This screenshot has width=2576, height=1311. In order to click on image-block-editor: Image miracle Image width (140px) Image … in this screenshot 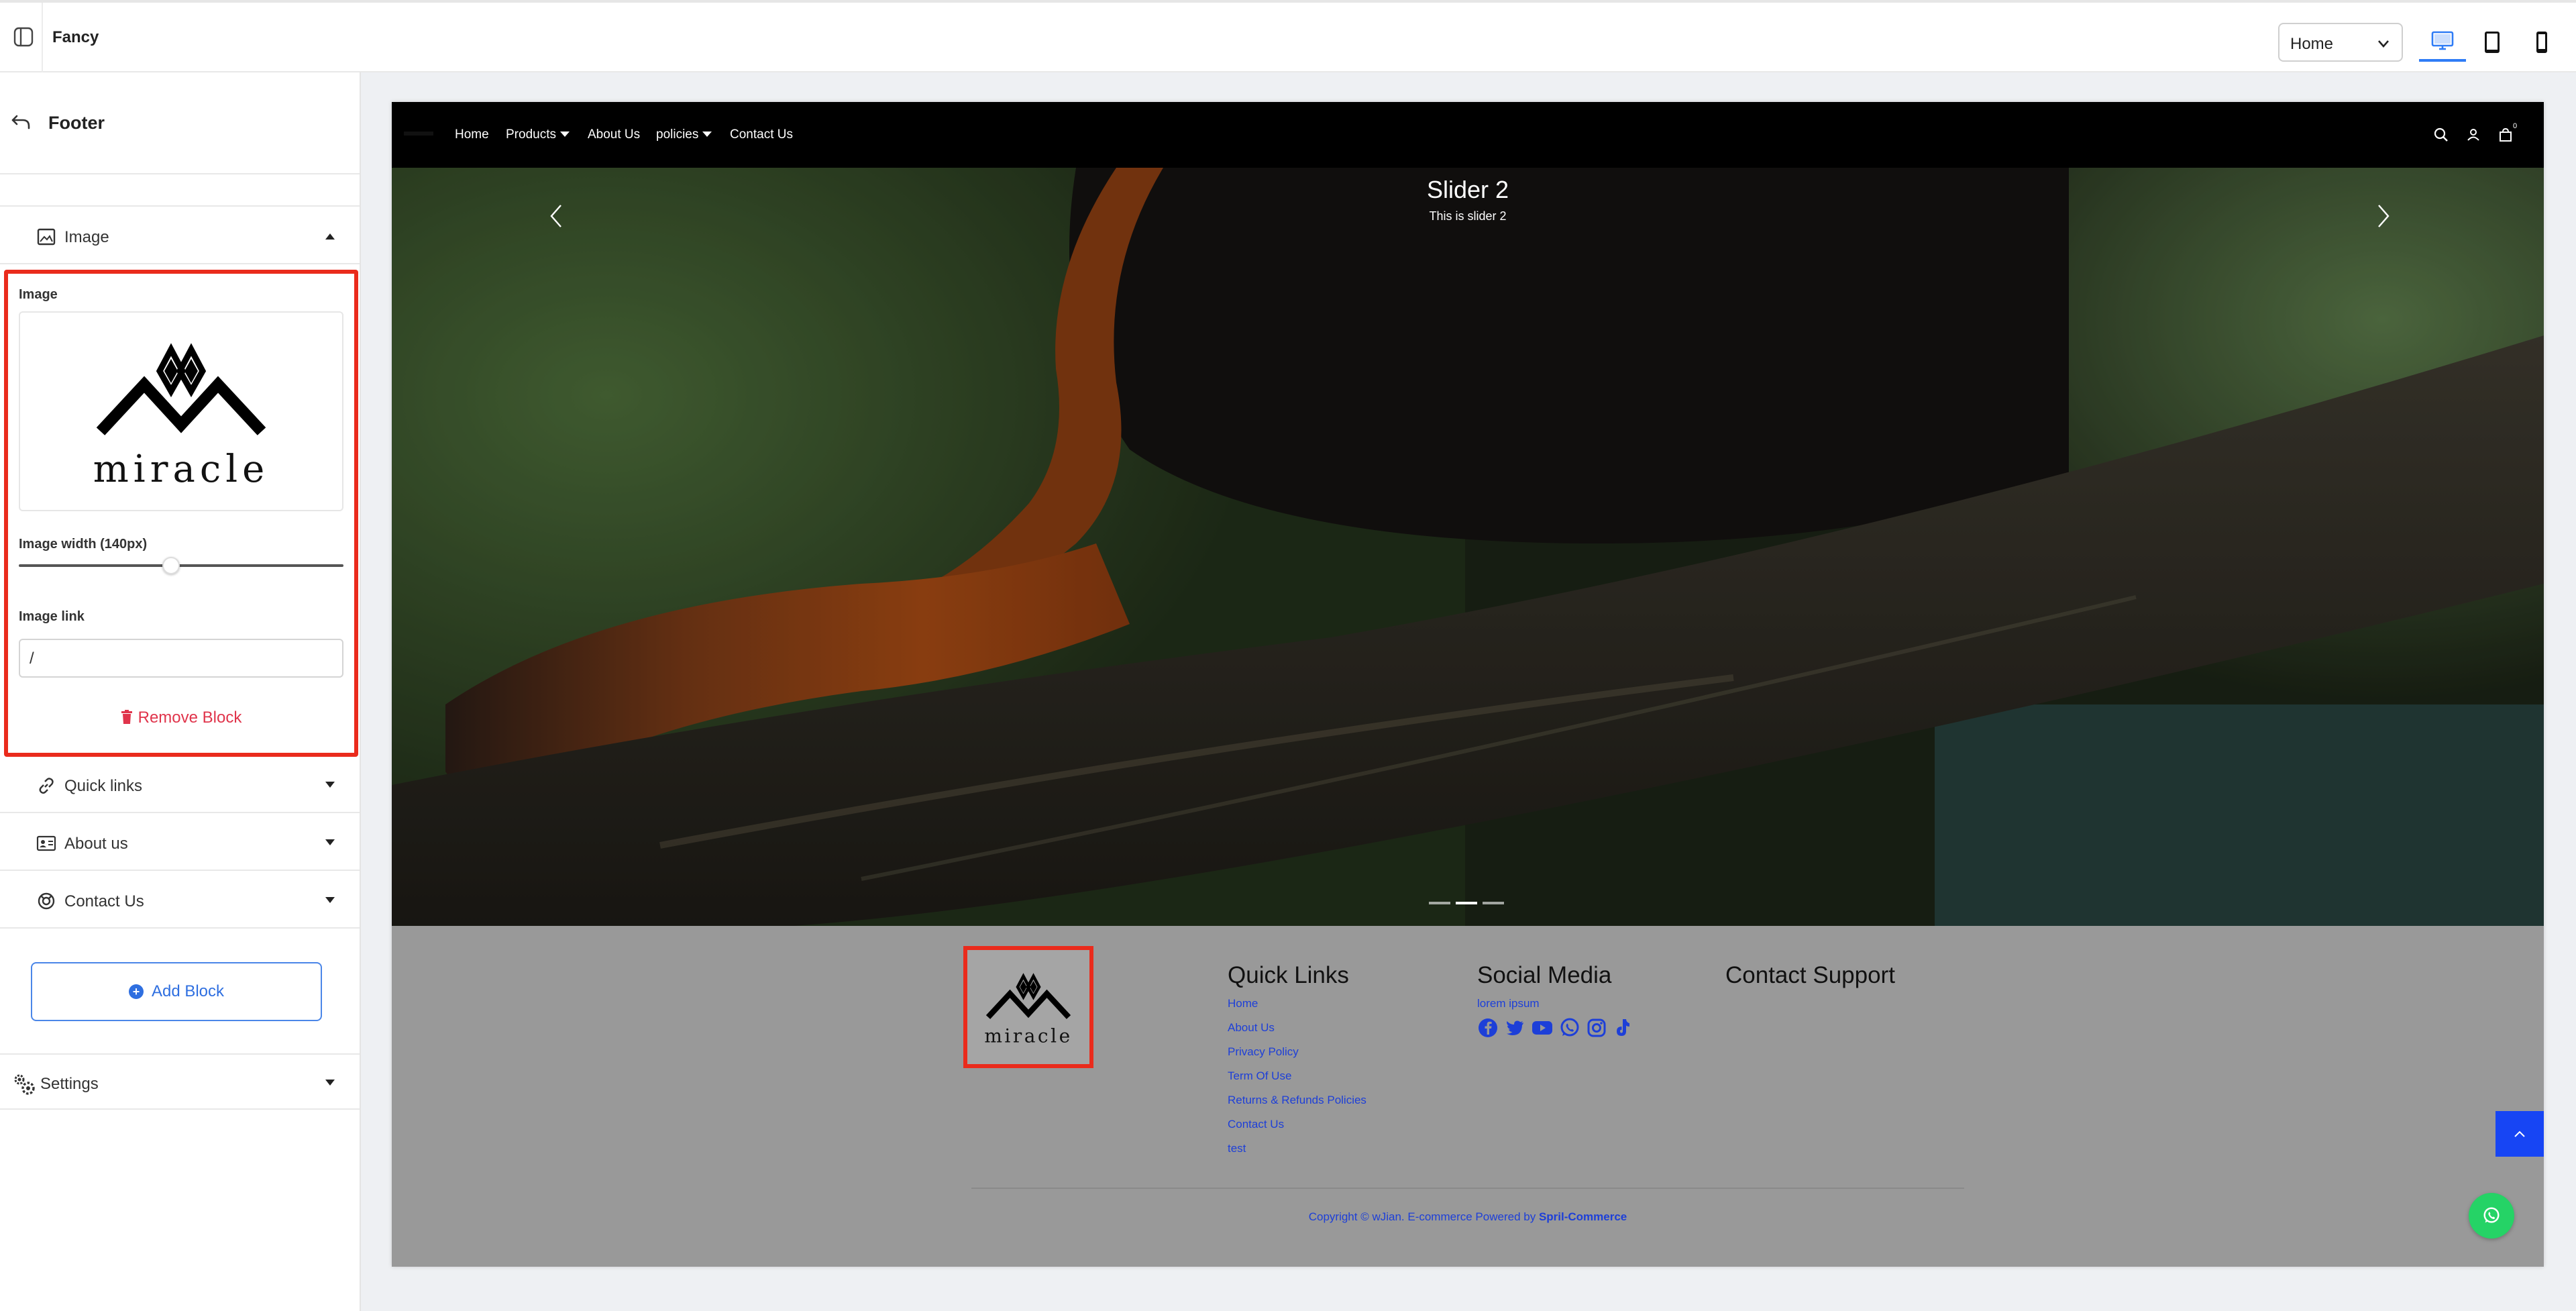, I will do `click(181, 513)`.